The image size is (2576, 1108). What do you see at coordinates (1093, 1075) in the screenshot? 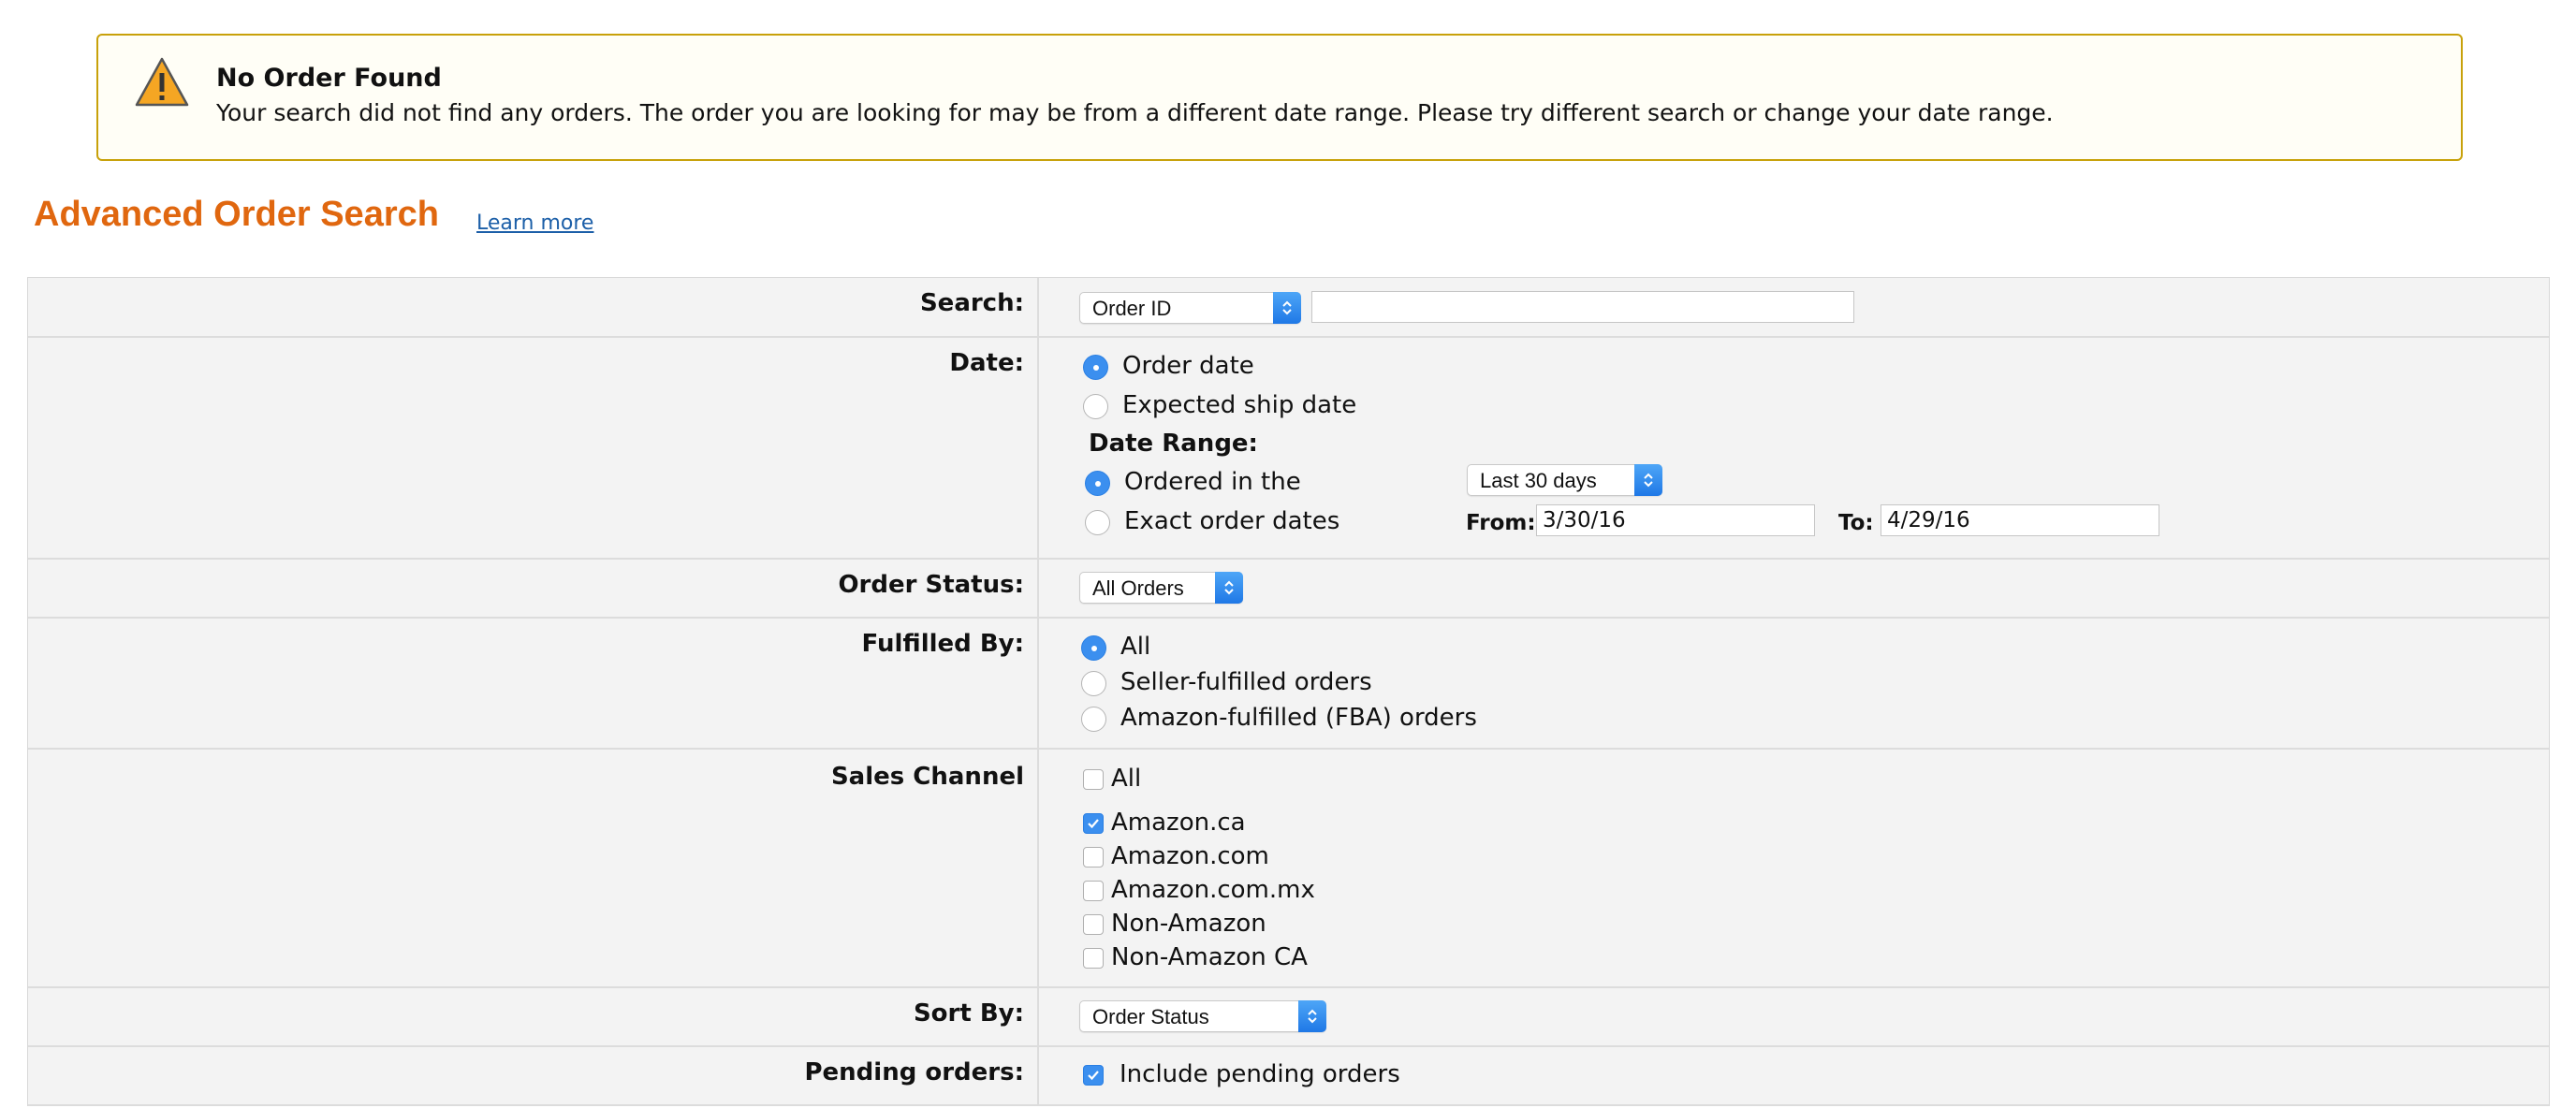
I see `include-pending-checkbox` at bounding box center [1093, 1075].